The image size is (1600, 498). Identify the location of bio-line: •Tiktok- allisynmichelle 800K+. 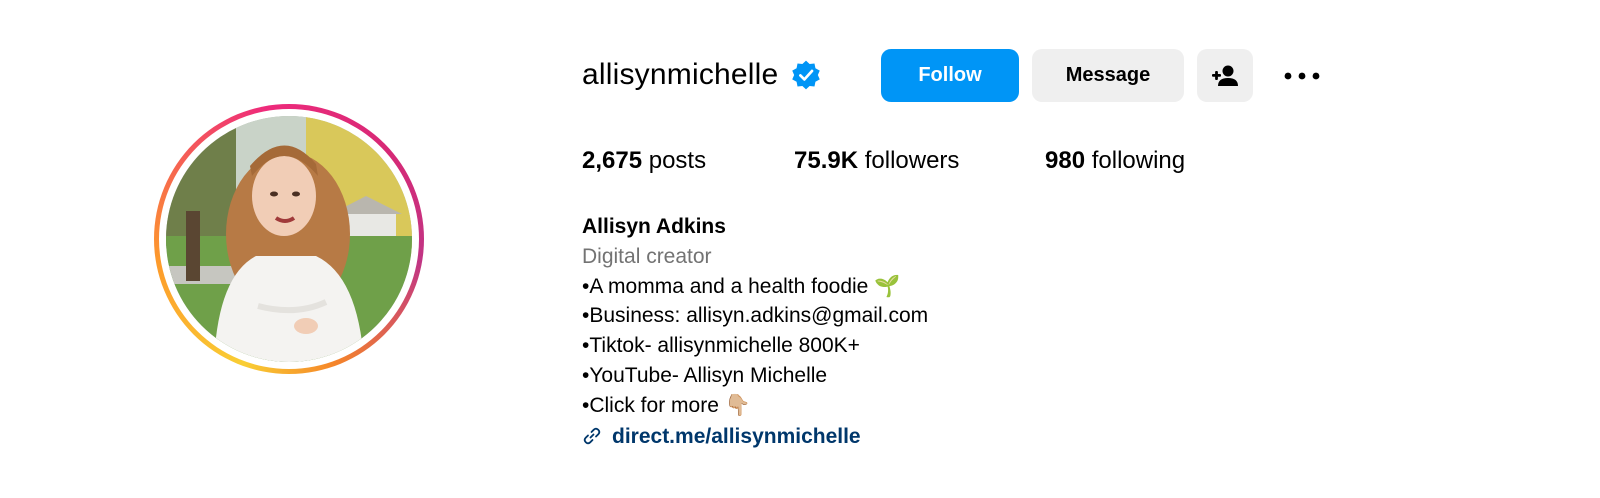
(721, 346).